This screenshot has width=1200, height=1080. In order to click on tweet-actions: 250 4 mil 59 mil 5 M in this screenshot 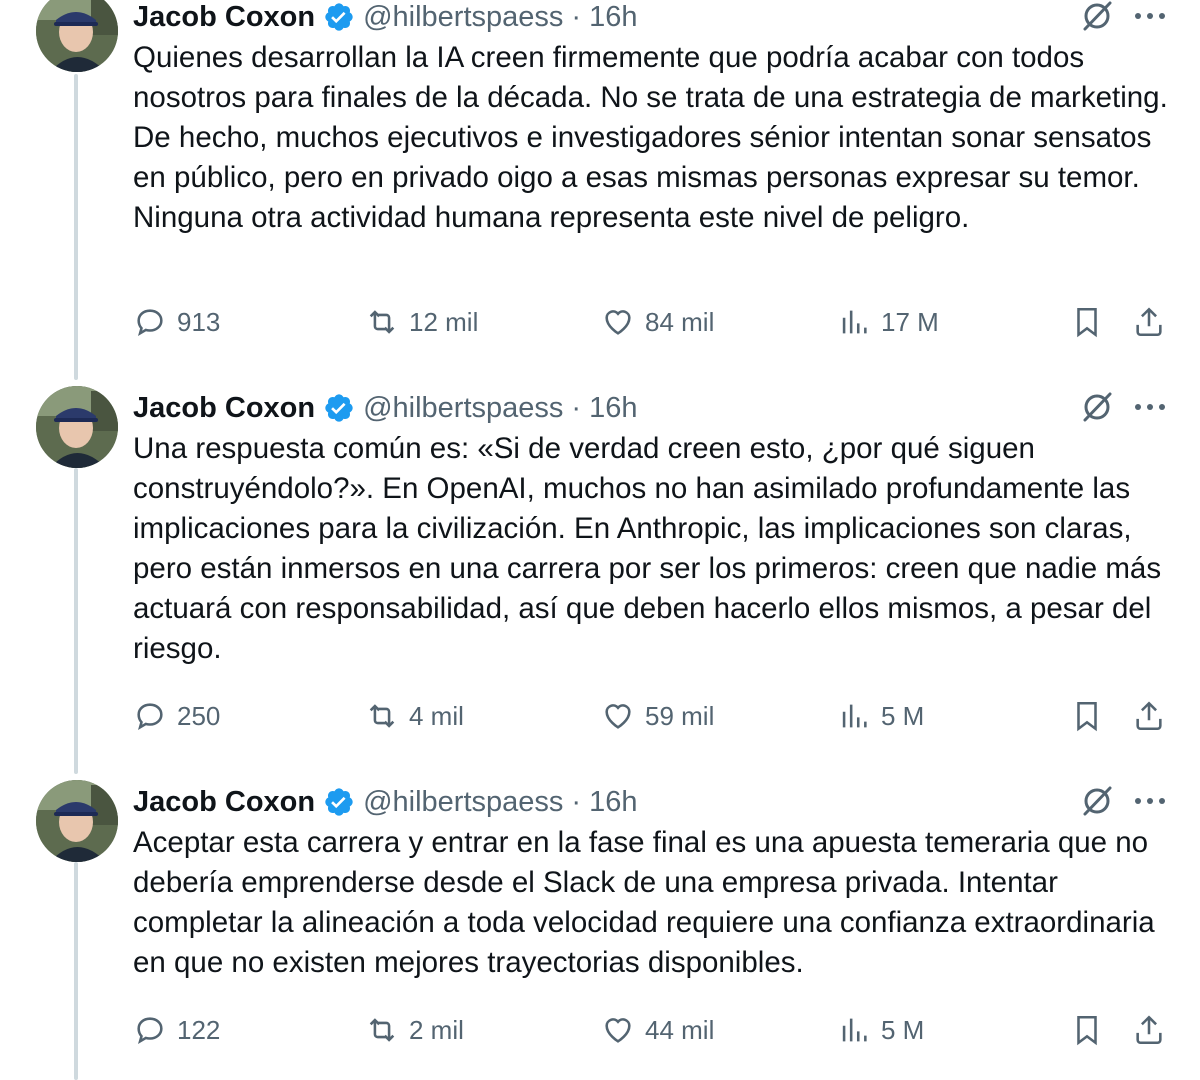, I will do `click(653, 716)`.